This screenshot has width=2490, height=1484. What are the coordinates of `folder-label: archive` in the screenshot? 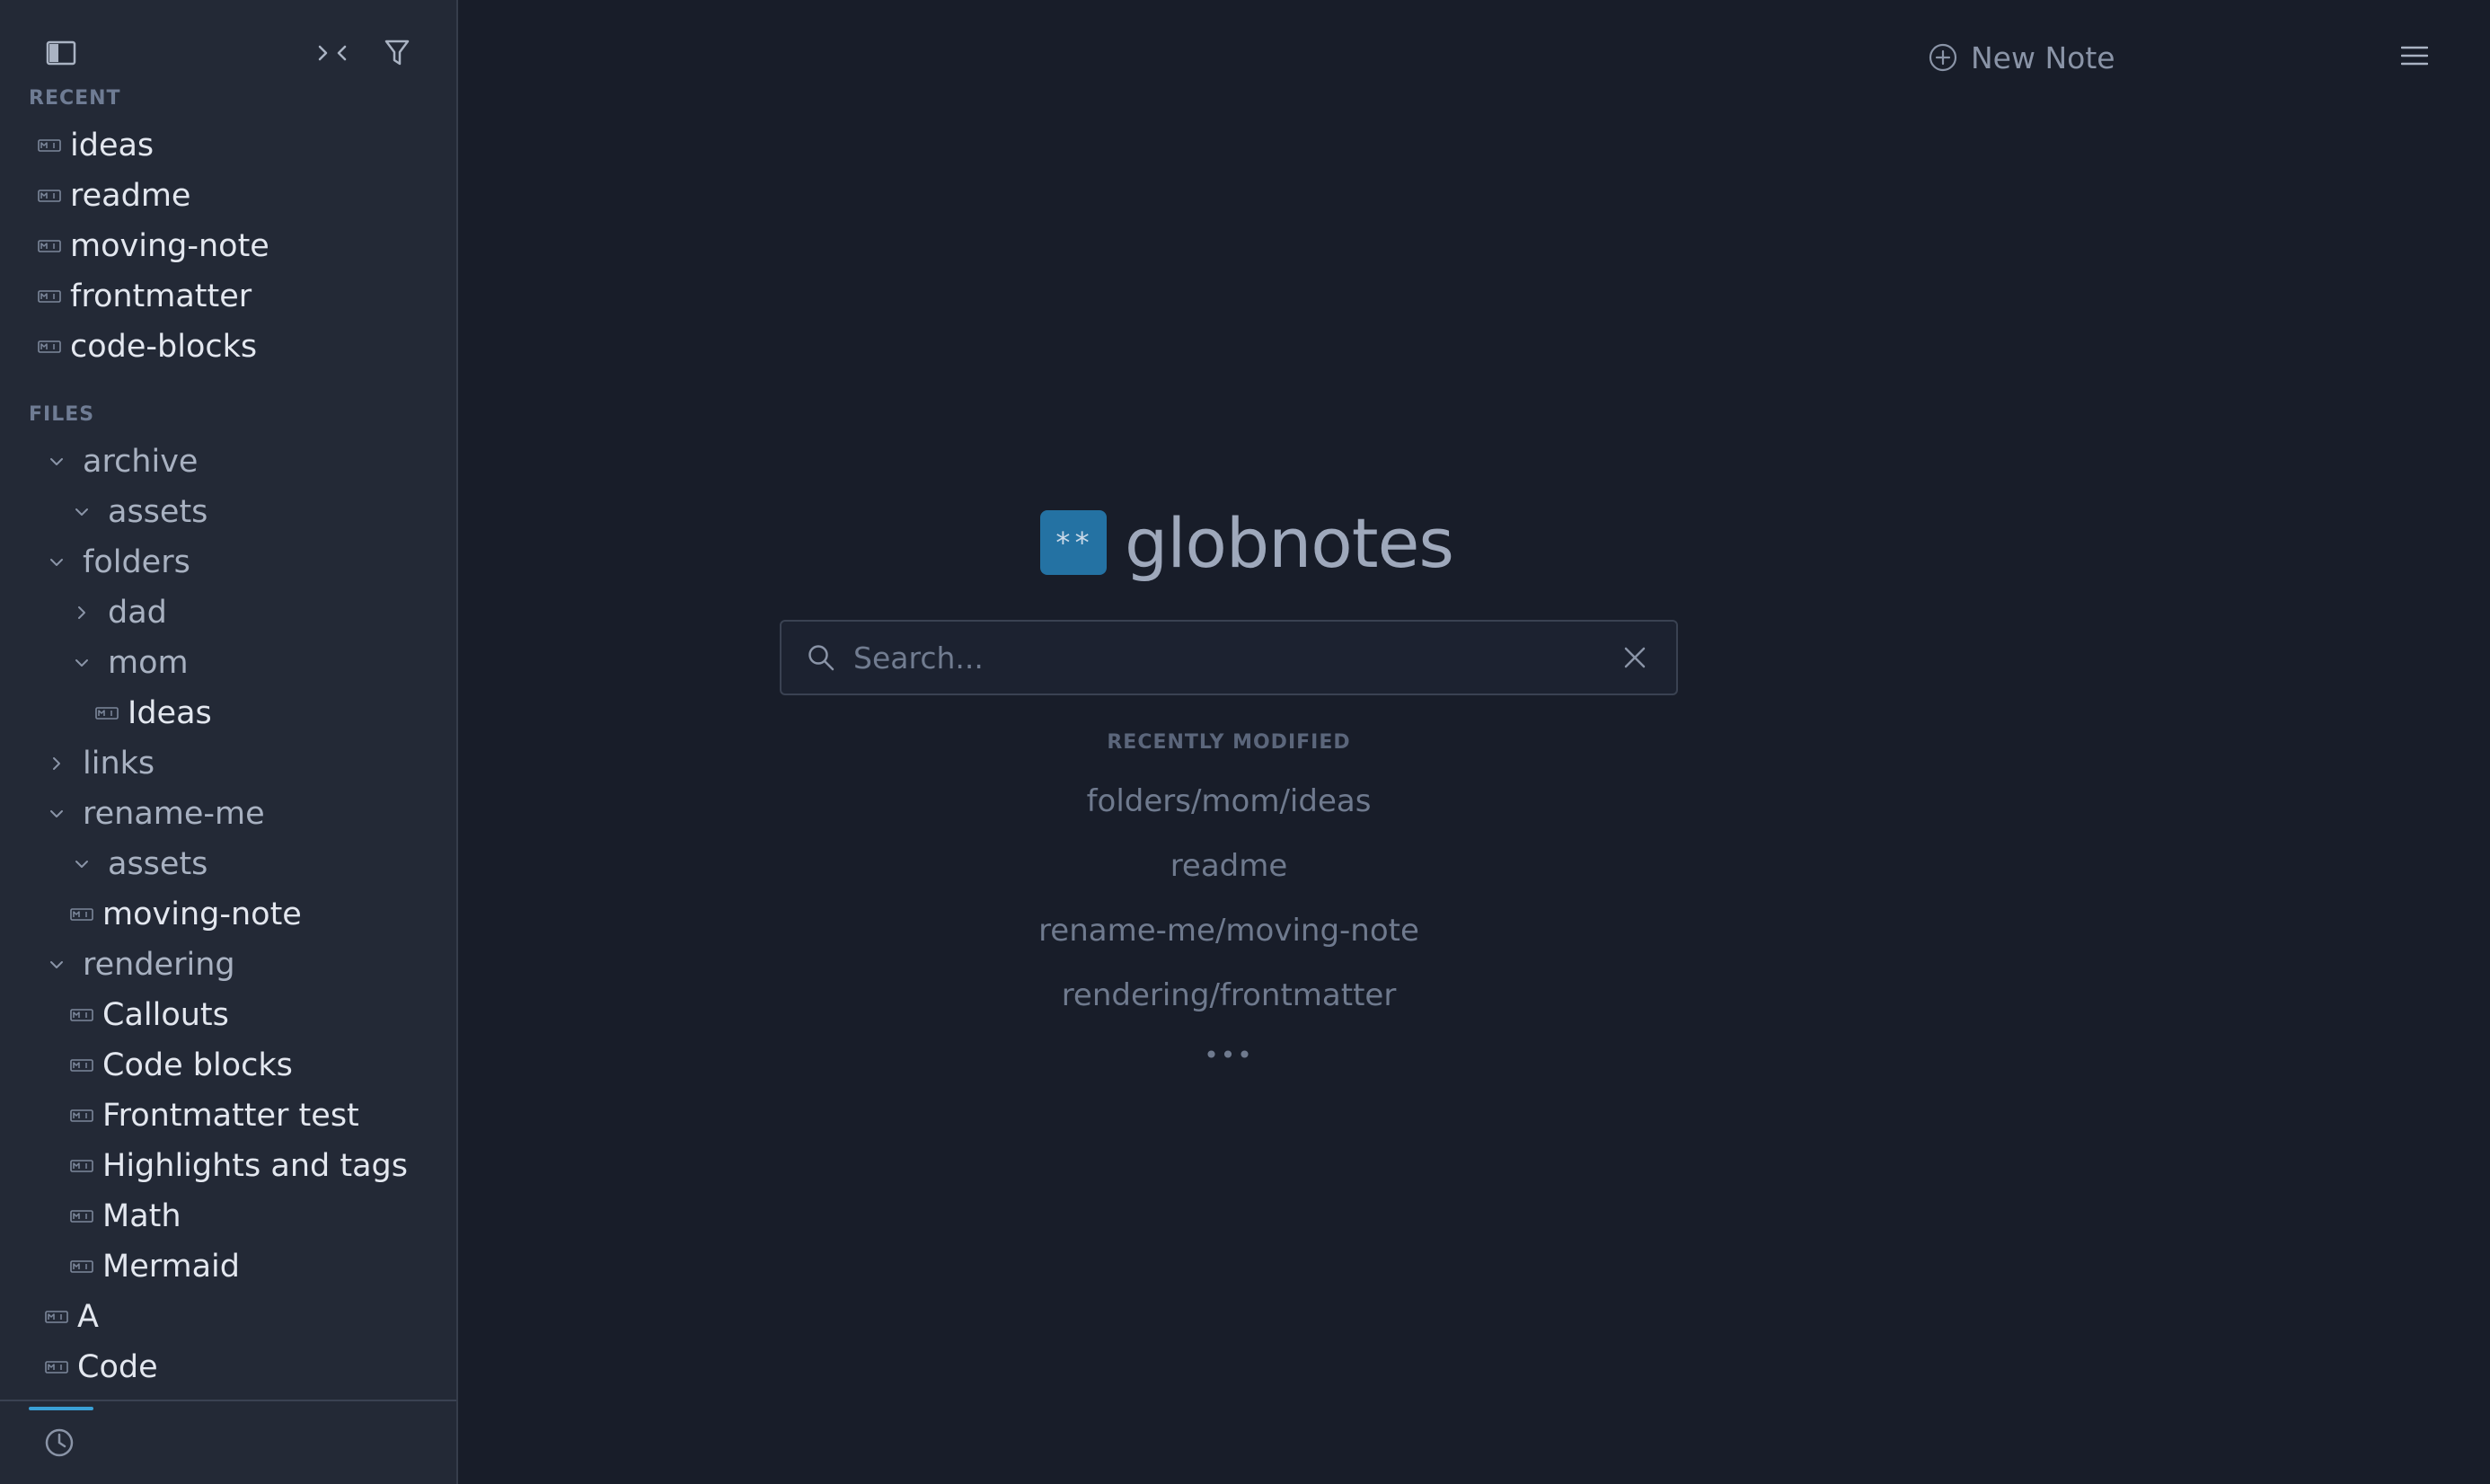 It's located at (141, 462).